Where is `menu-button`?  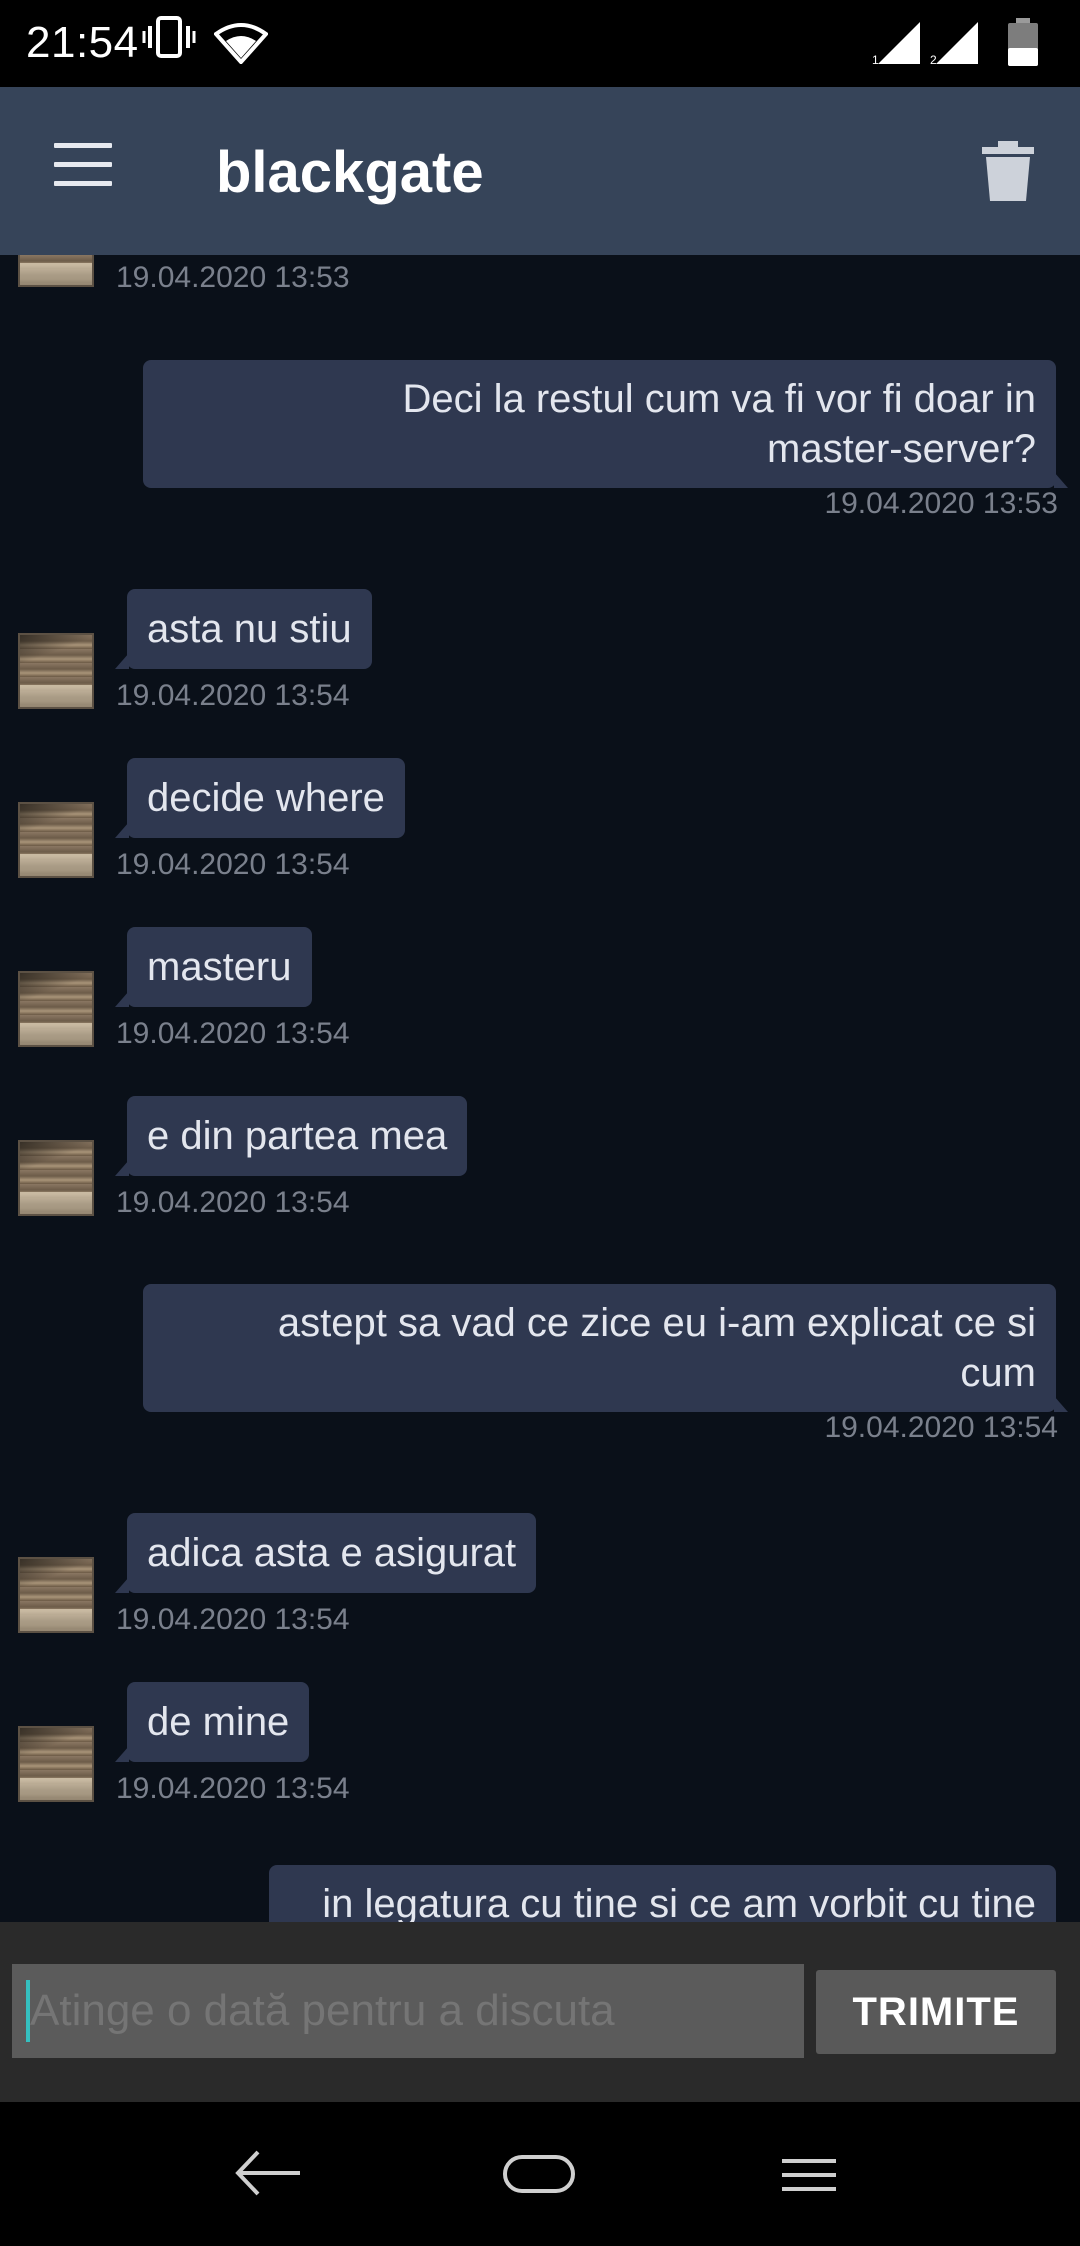 menu-button is located at coordinates (83, 166).